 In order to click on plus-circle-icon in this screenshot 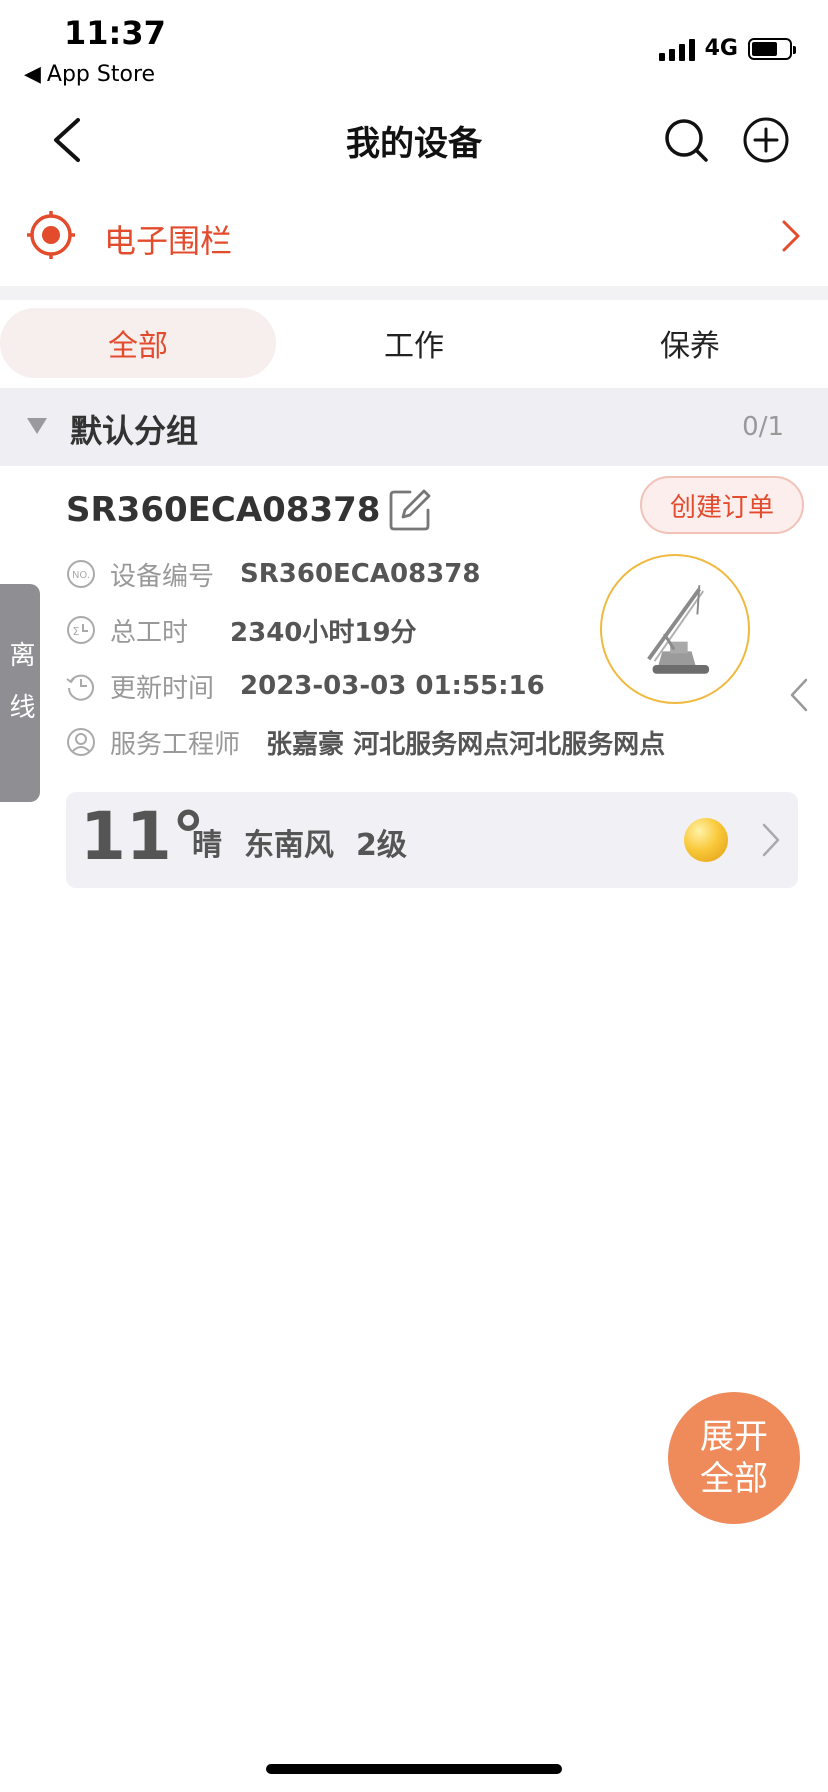, I will do `click(766, 140)`.